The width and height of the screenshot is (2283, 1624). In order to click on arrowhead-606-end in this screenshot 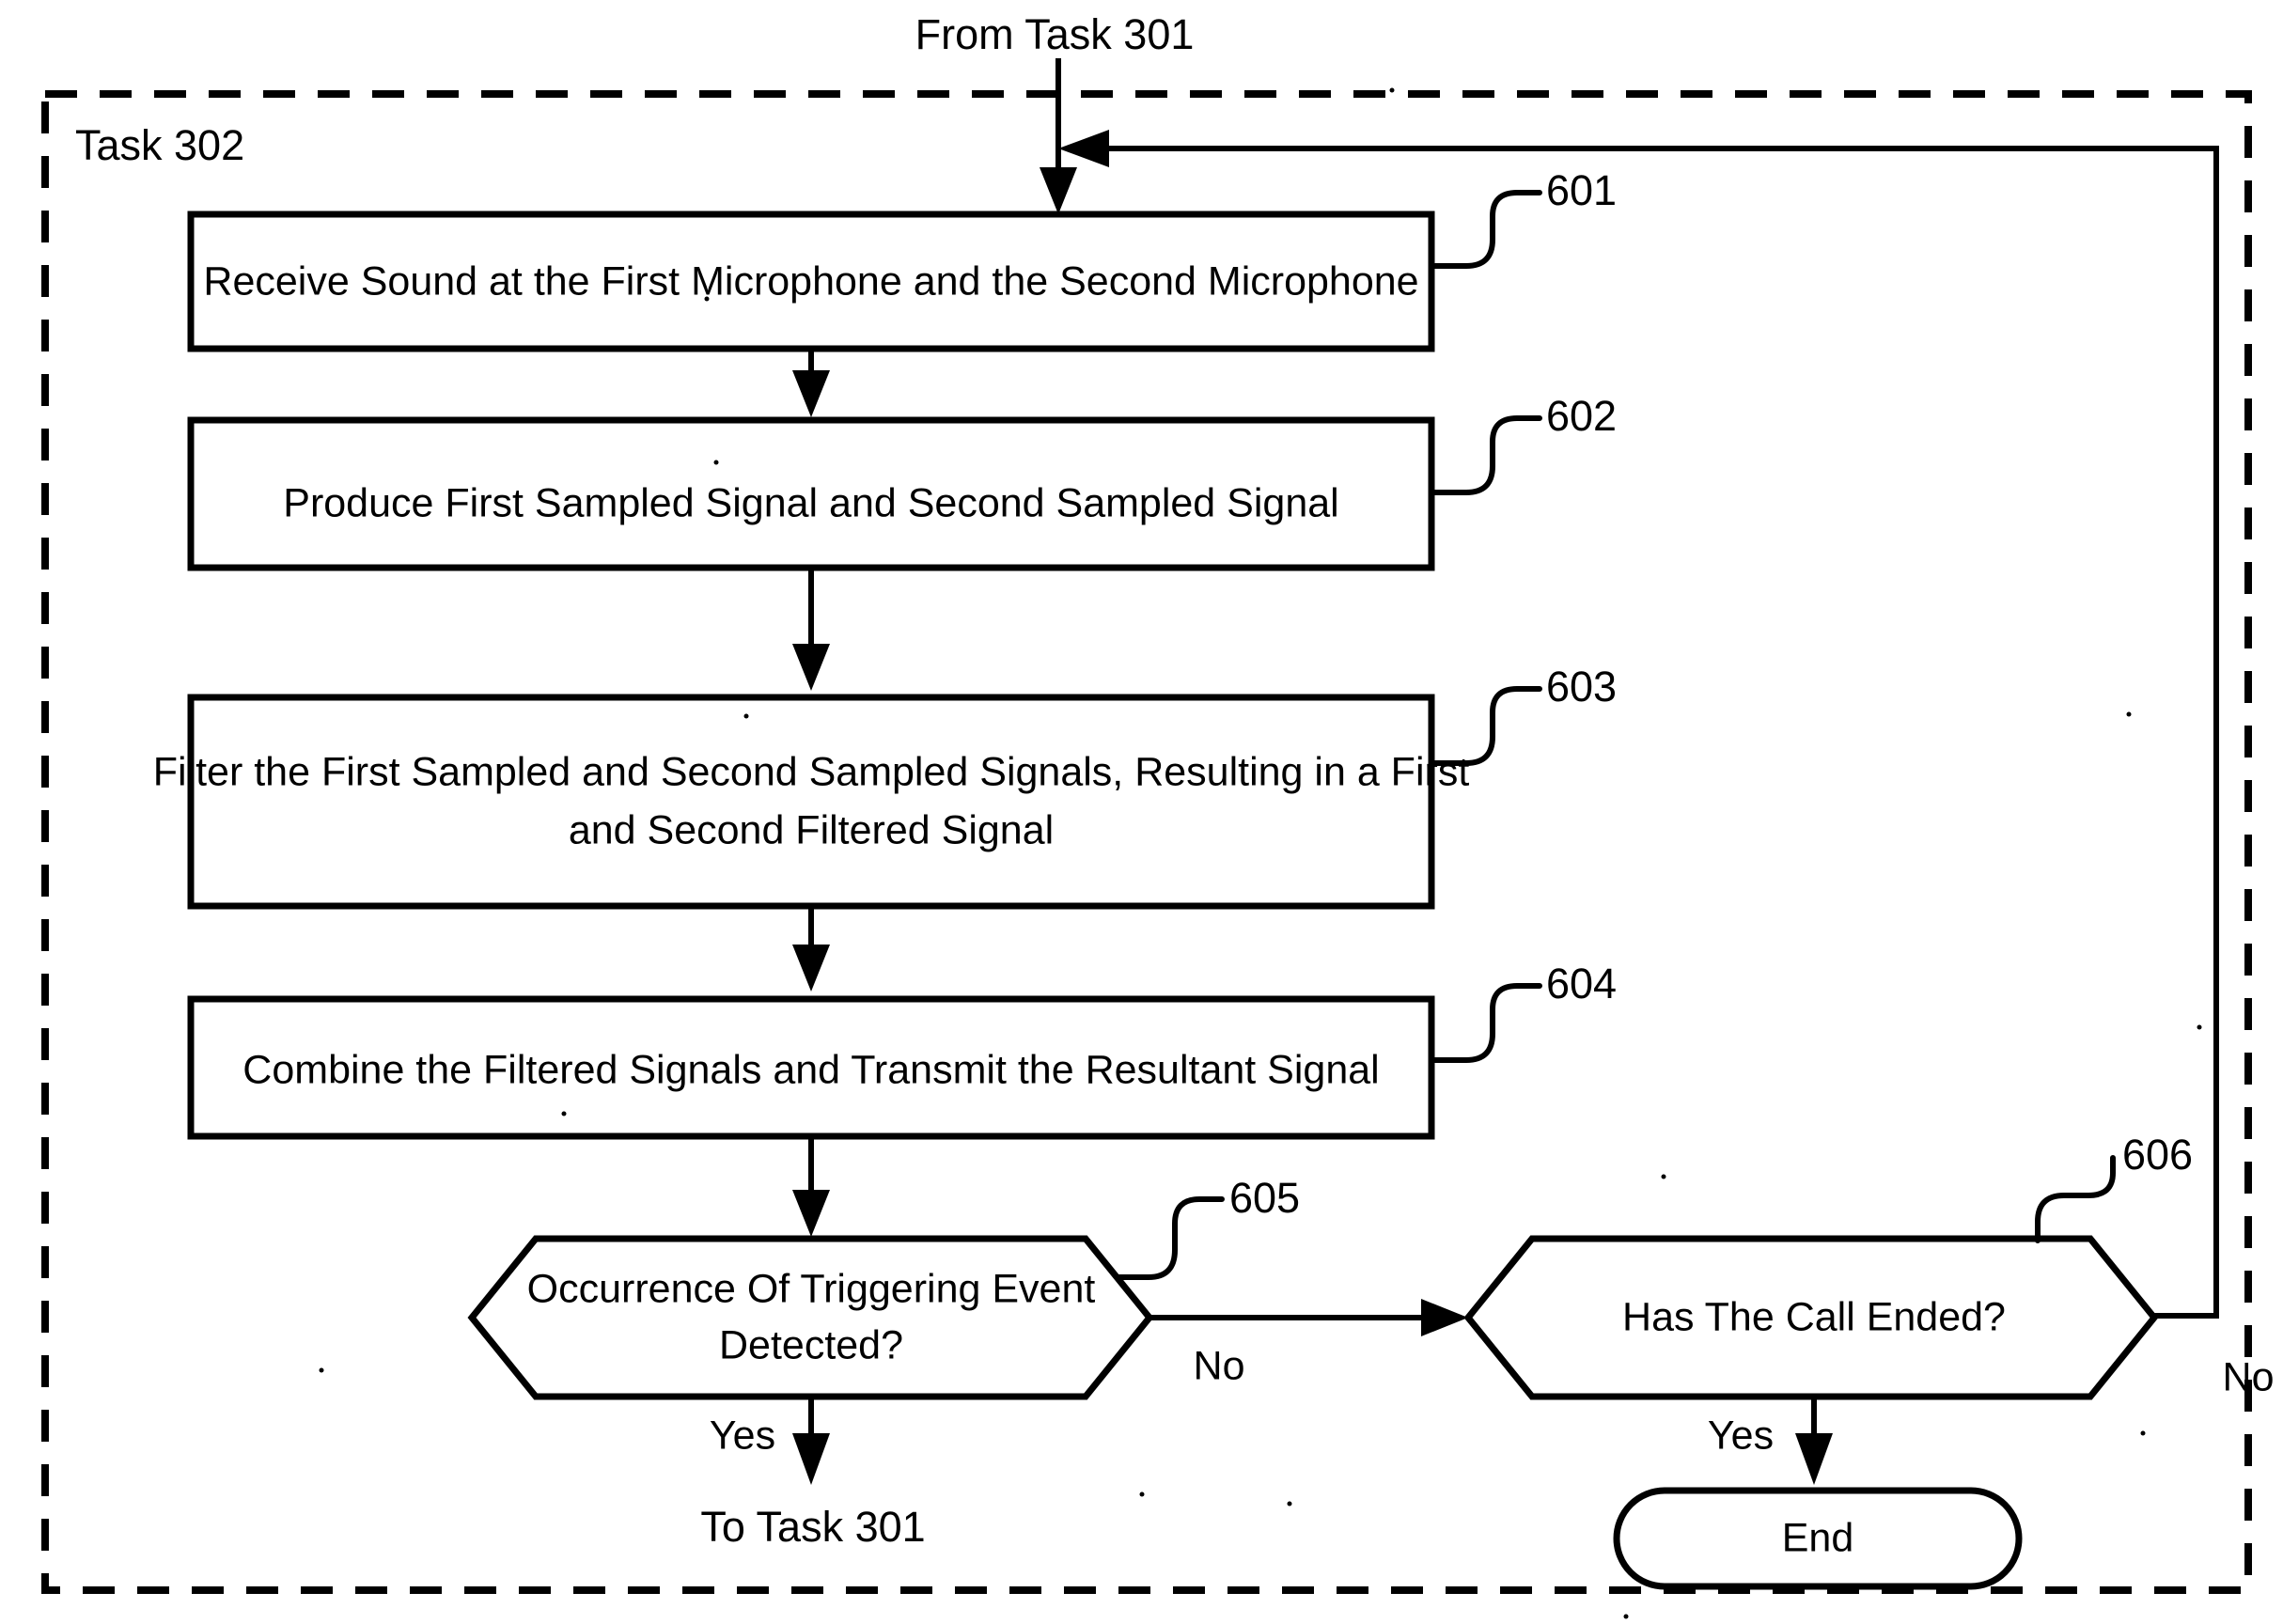, I will do `click(1814, 1459)`.